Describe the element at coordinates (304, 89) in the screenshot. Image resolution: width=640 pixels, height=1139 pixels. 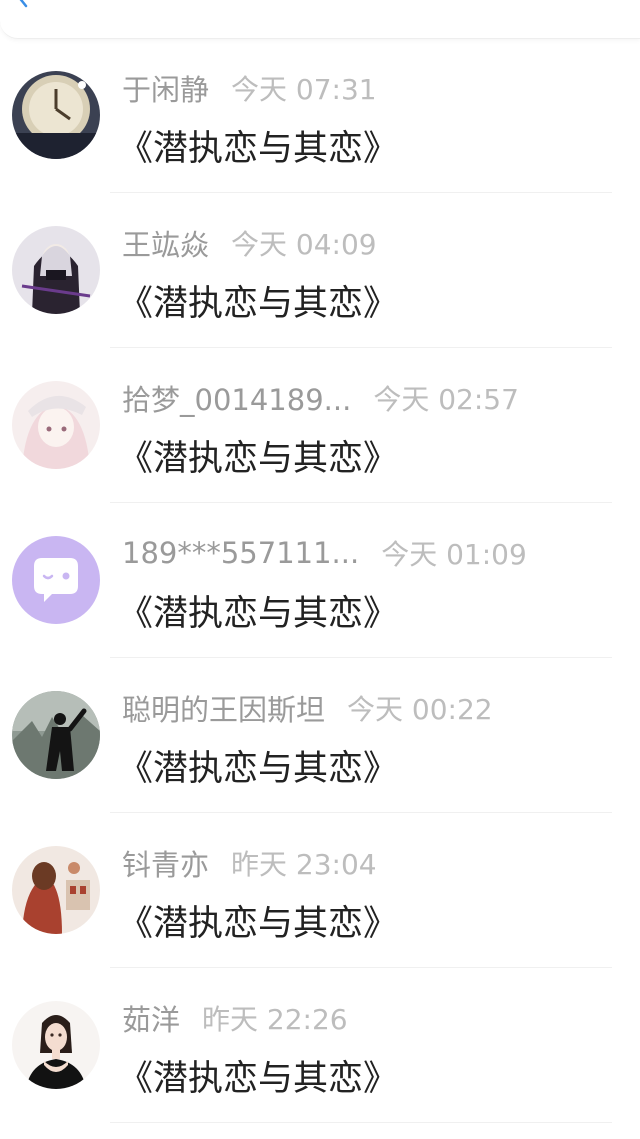
I see `message-time: 今天 07:31` at that location.